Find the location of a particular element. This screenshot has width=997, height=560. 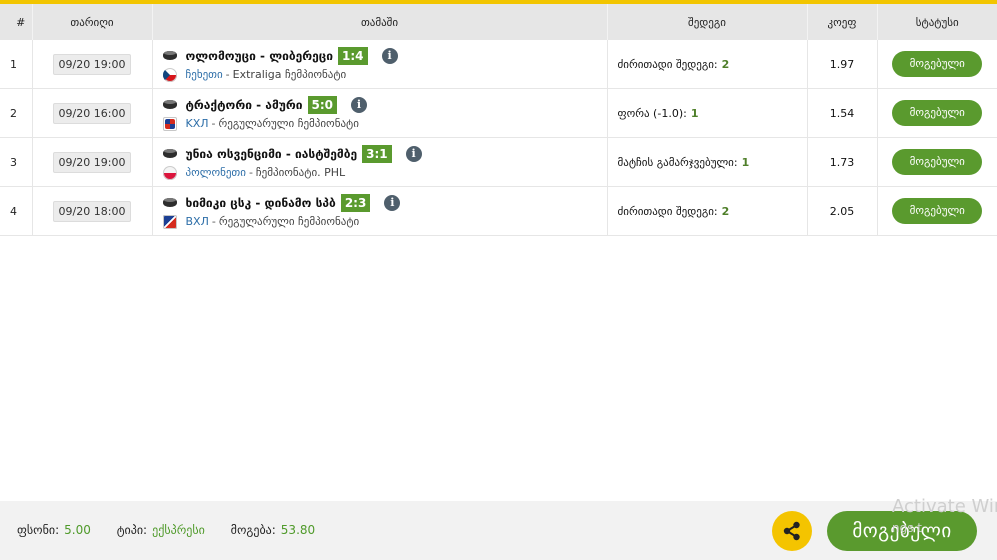

market-label: მატჩის გამარჯვებული: is located at coordinates (677, 162).